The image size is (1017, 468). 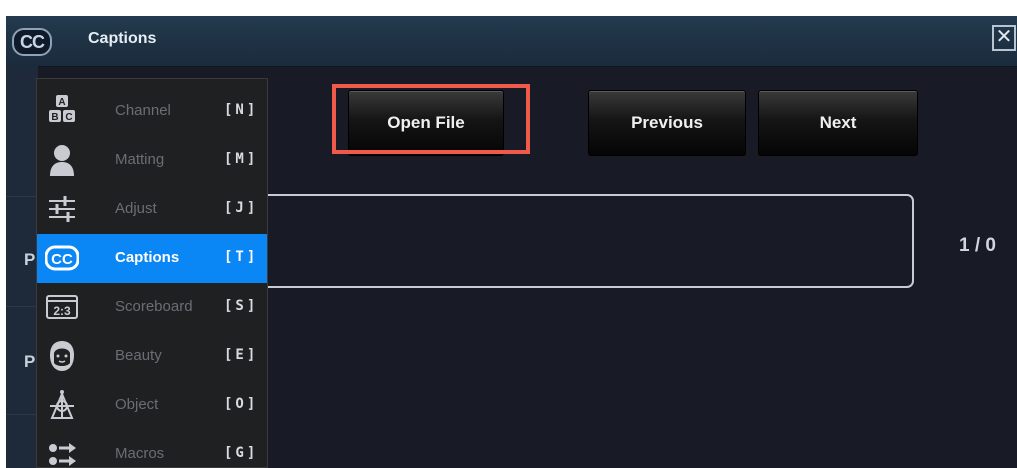 I want to click on menu-item-shortcut: [E], so click(x=241, y=355).